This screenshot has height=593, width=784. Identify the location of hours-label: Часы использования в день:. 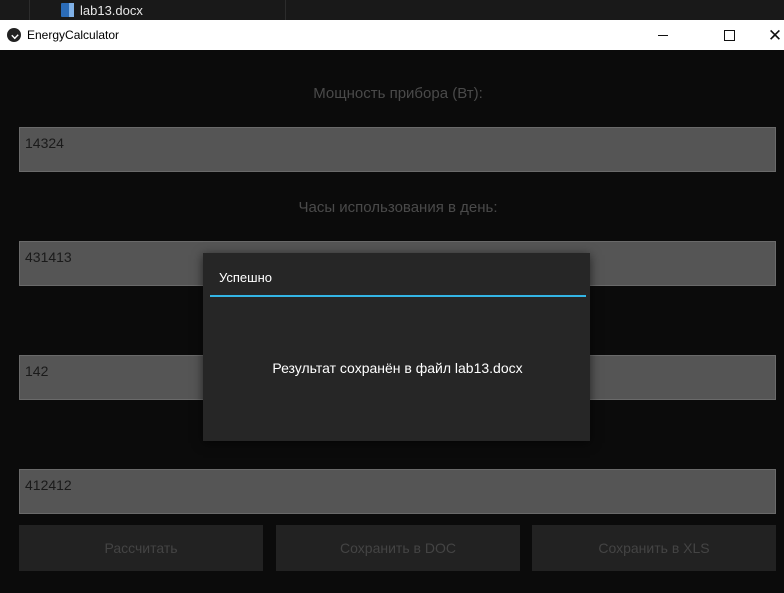
(398, 207).